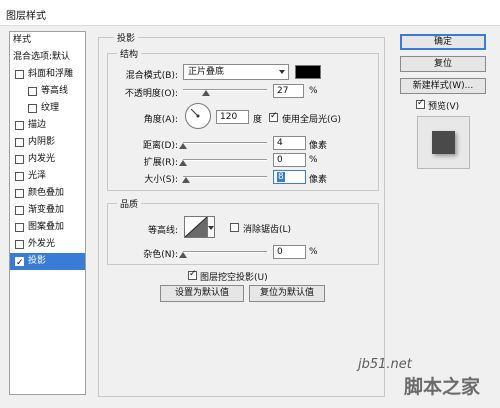  Describe the element at coordinates (183, 146) in the screenshot. I see `distance-slider-thumb` at that location.